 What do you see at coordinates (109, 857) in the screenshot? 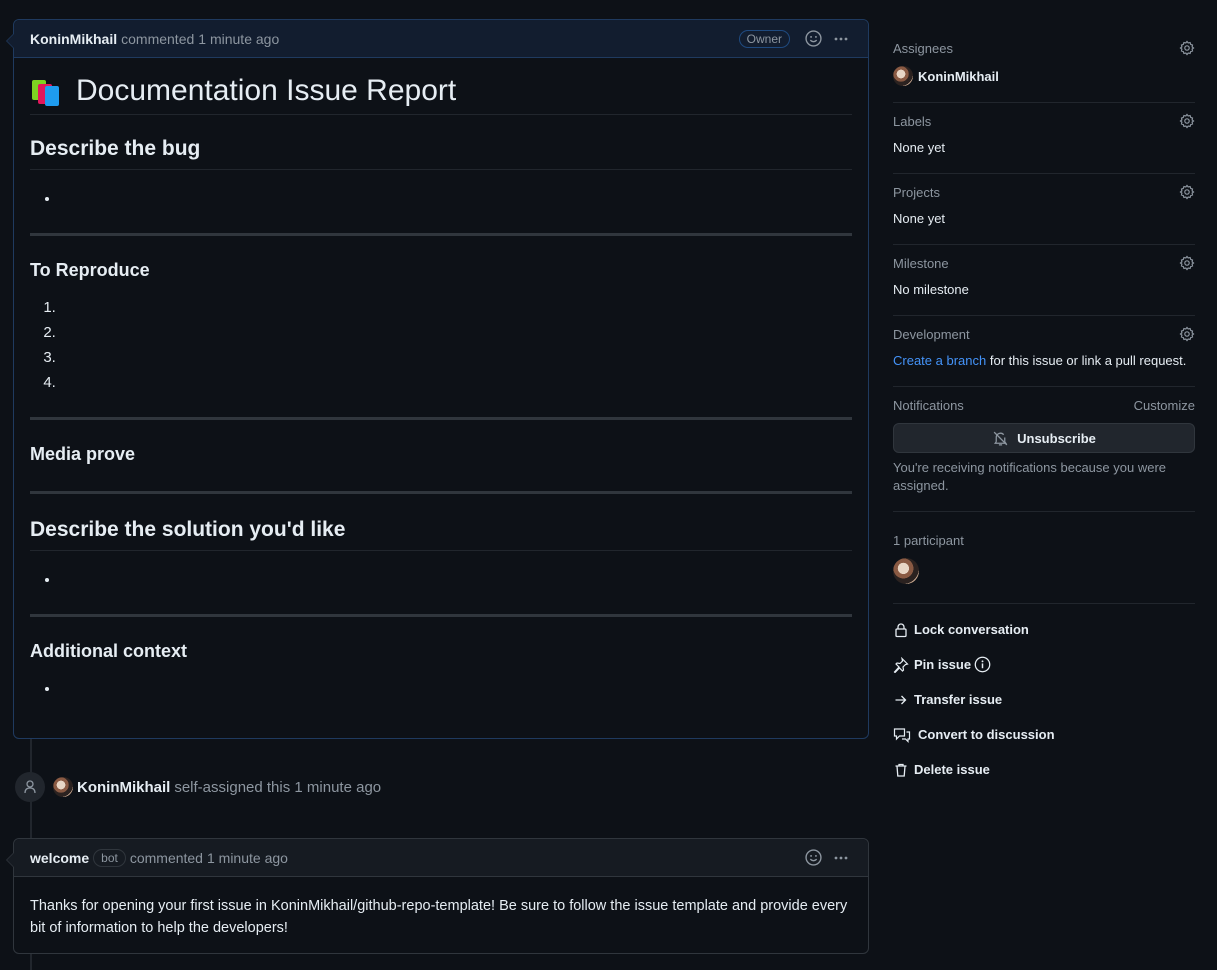
I see `bot-badge: bot` at bounding box center [109, 857].